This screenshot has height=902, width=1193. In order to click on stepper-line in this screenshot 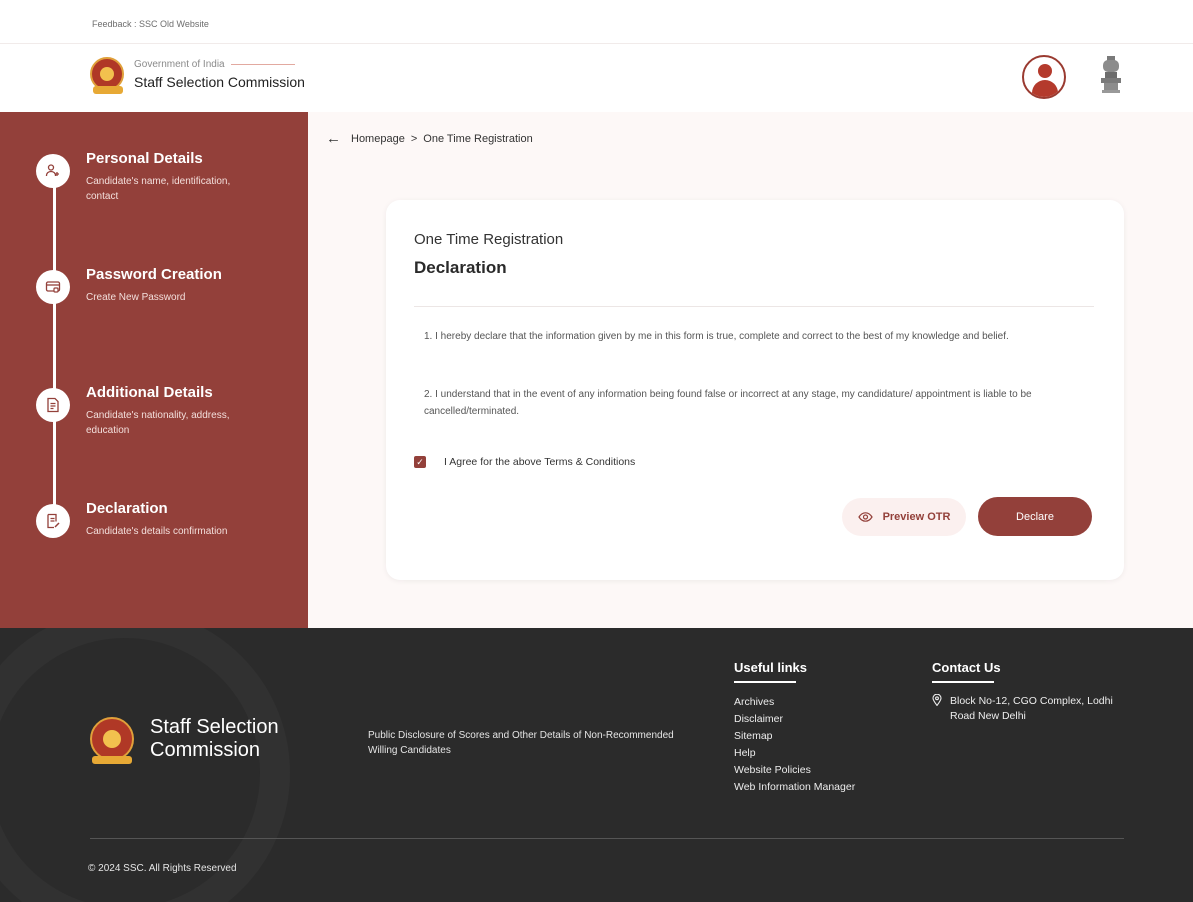, I will do `click(54, 347)`.